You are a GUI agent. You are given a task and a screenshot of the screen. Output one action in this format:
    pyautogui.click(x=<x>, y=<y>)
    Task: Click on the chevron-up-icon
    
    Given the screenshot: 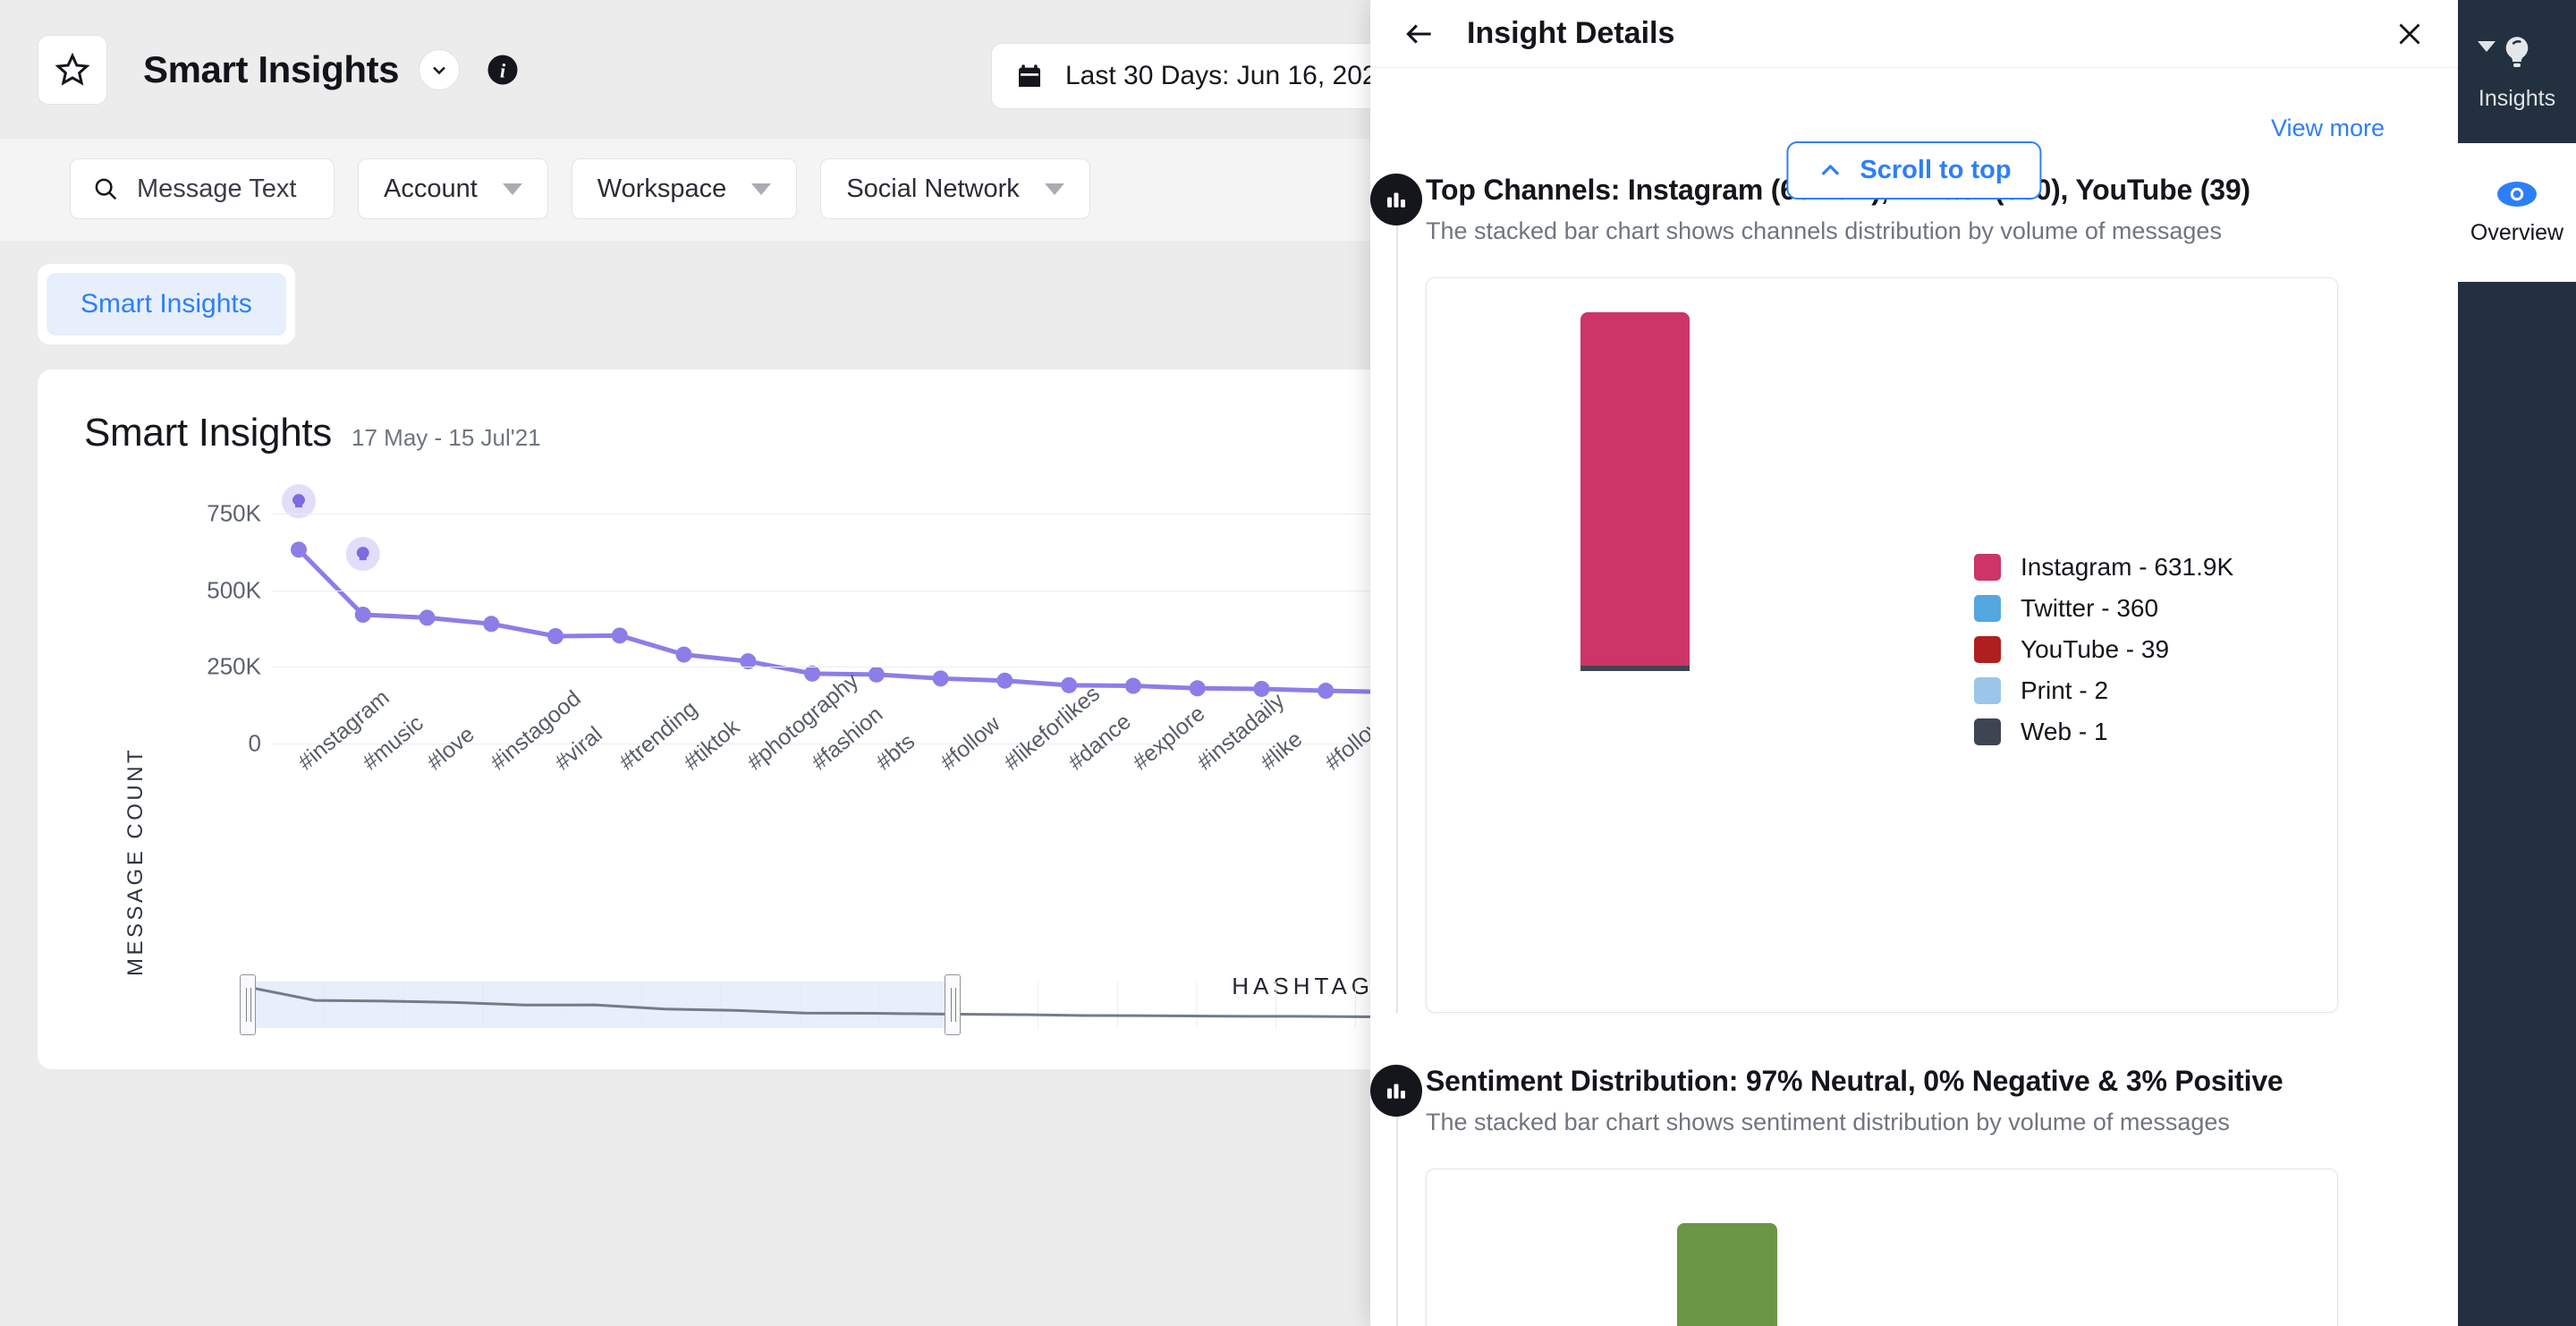 What is the action you would take?
    pyautogui.click(x=1830, y=169)
    